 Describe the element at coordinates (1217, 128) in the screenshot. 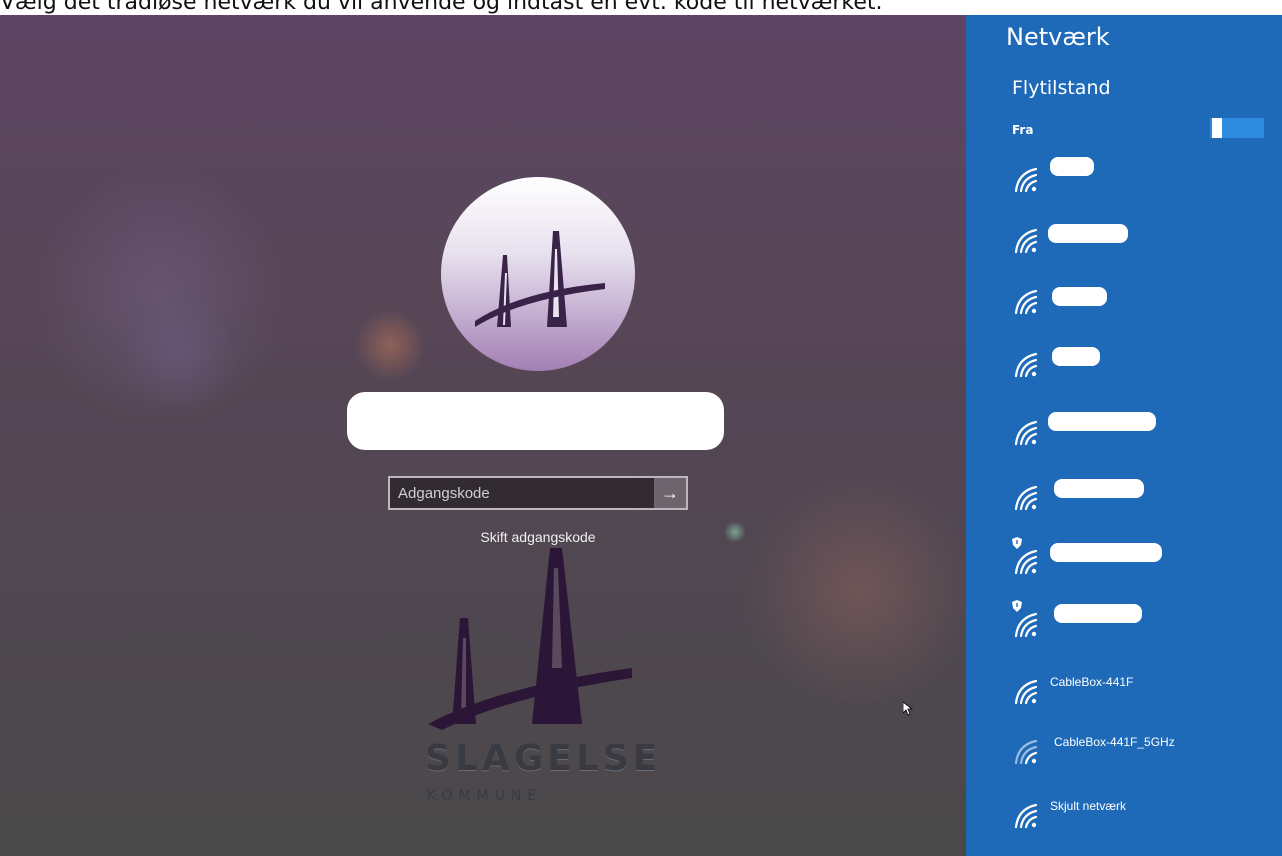

I see `toggle-thumb` at that location.